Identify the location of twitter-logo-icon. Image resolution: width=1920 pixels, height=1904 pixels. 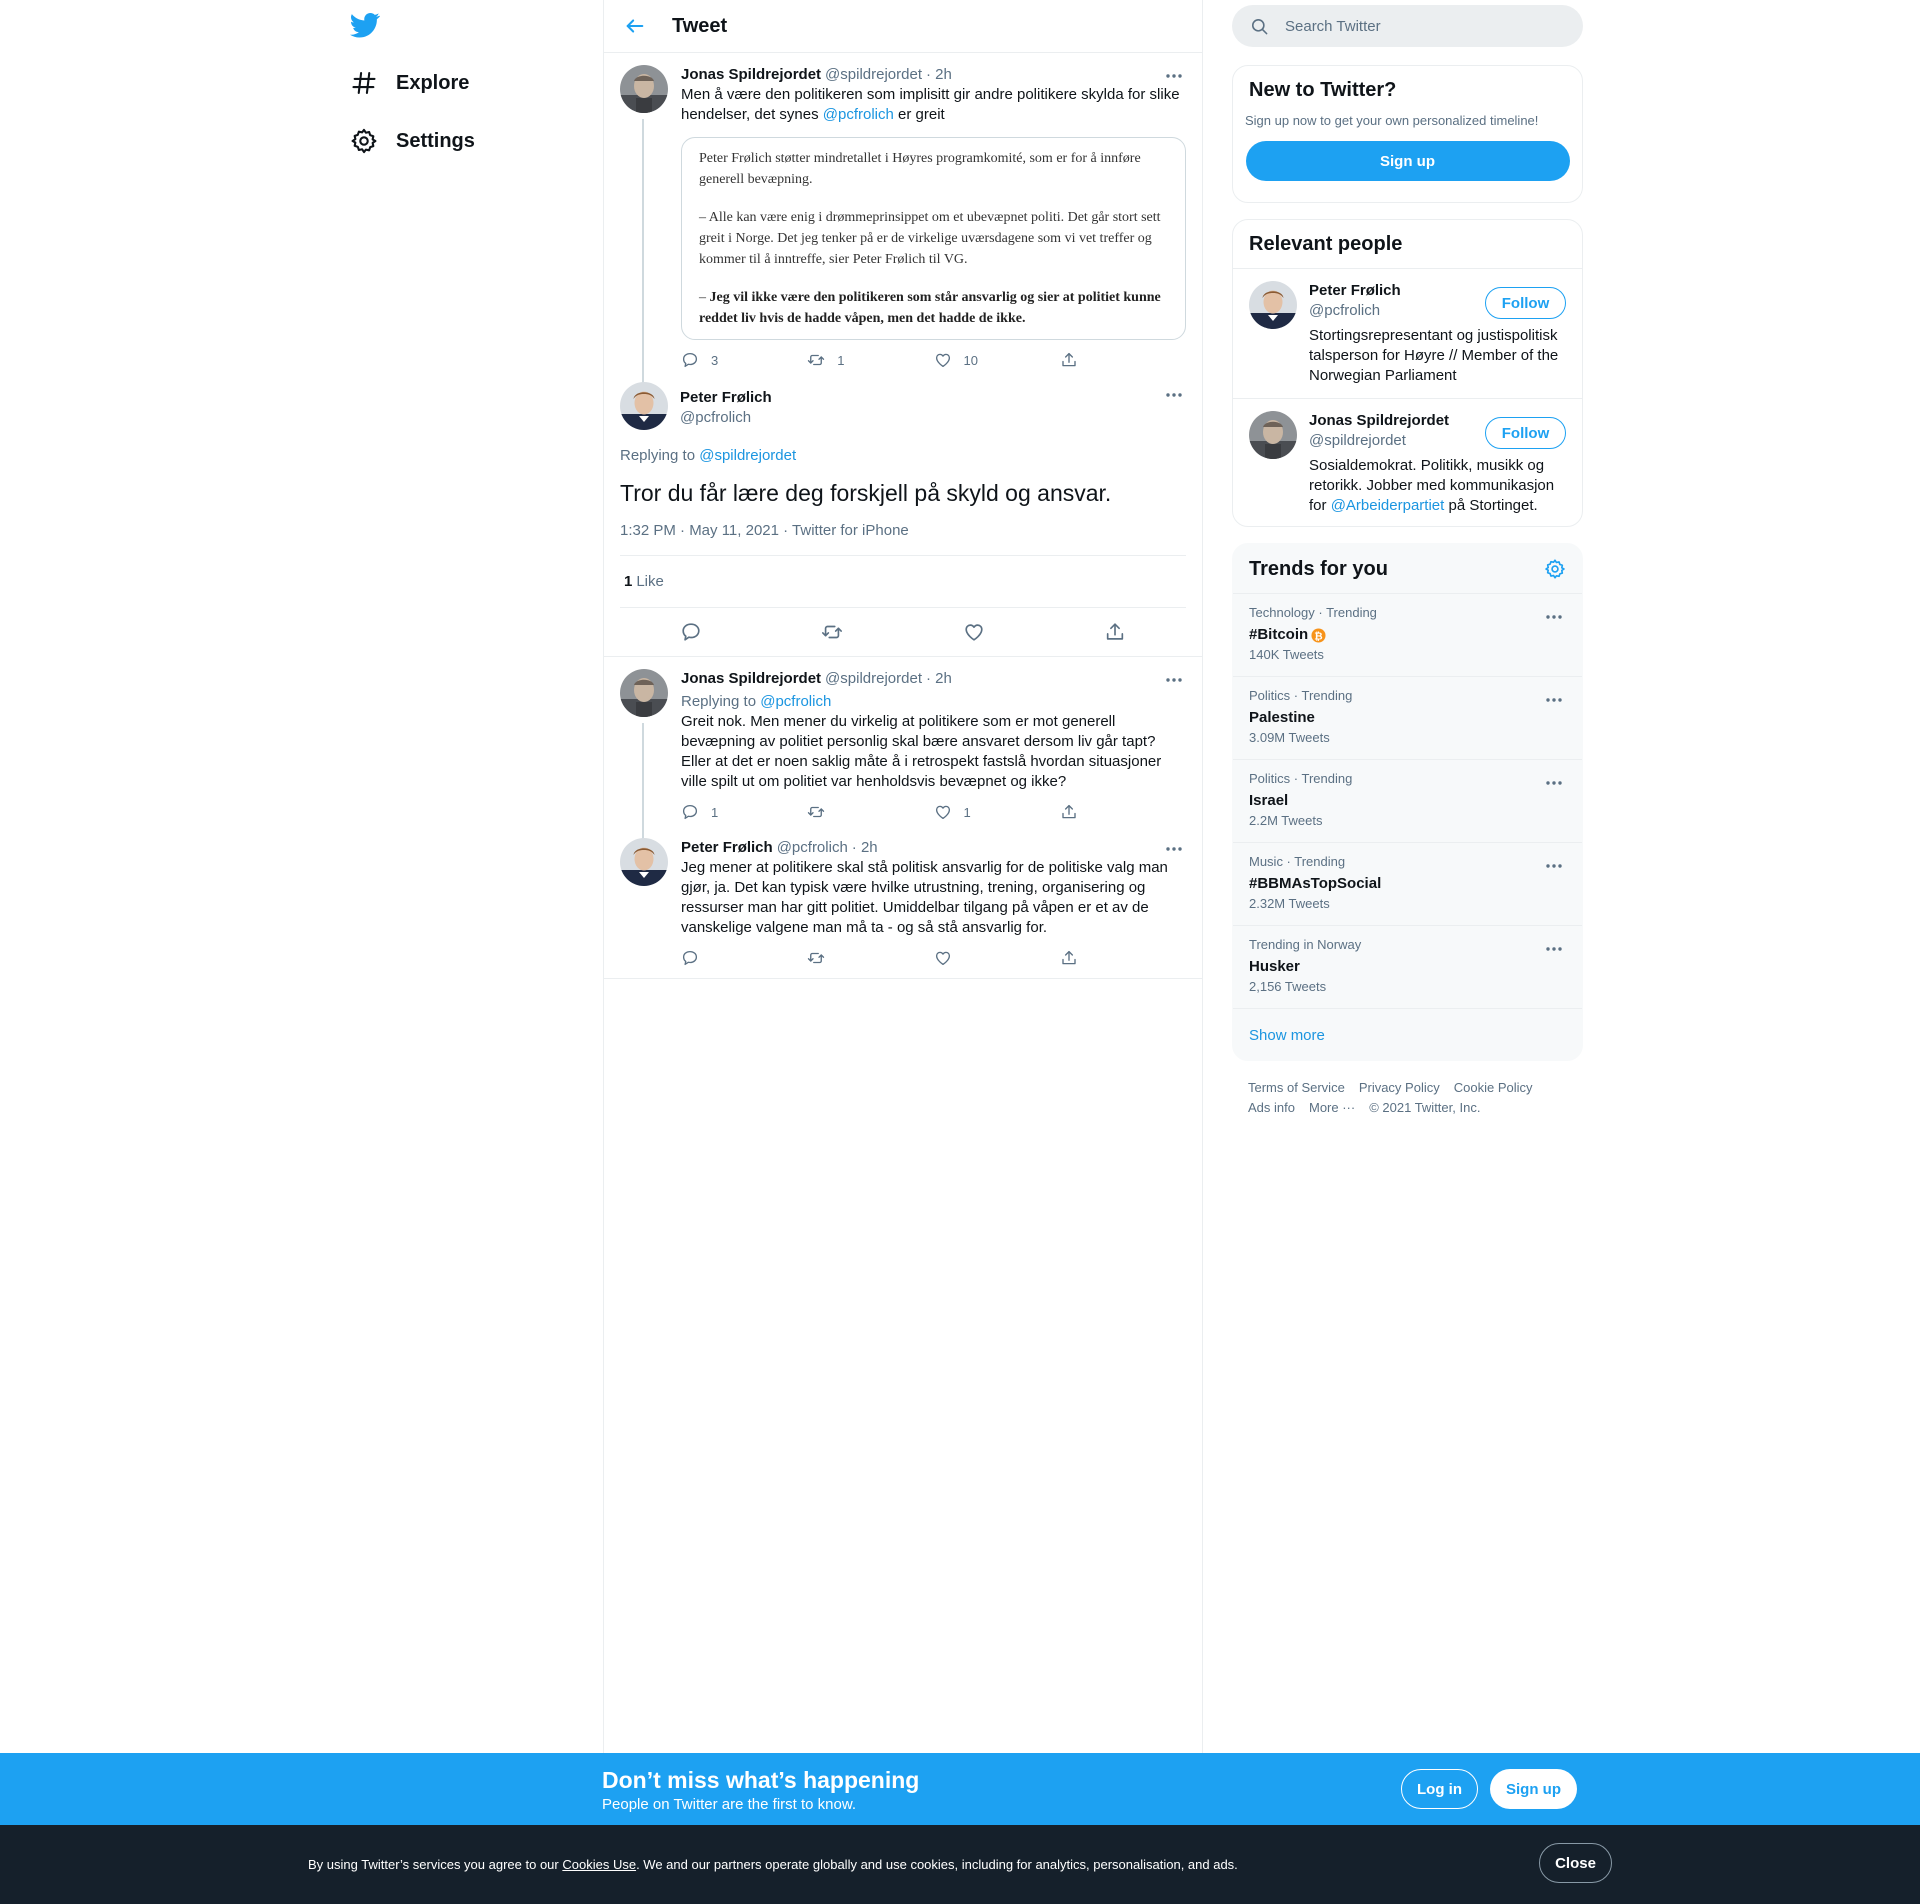
(367, 27).